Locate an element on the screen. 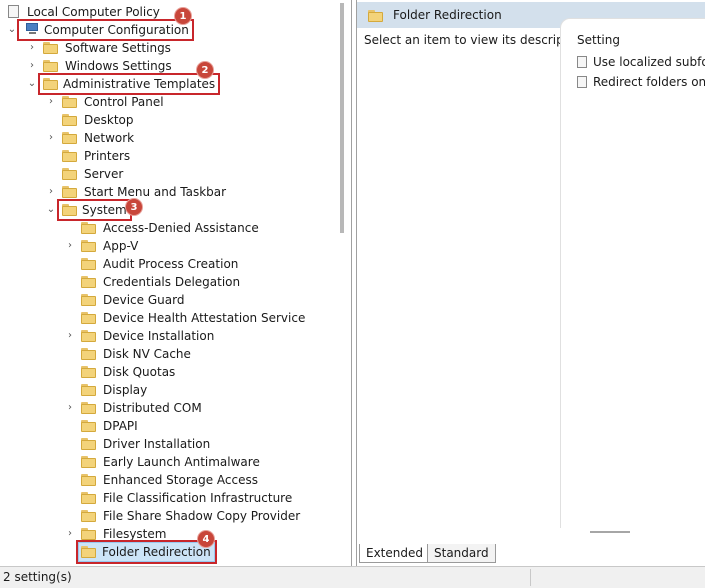 This screenshot has width=705, height=588. tree-scrollbar is located at coordinates (342, 118).